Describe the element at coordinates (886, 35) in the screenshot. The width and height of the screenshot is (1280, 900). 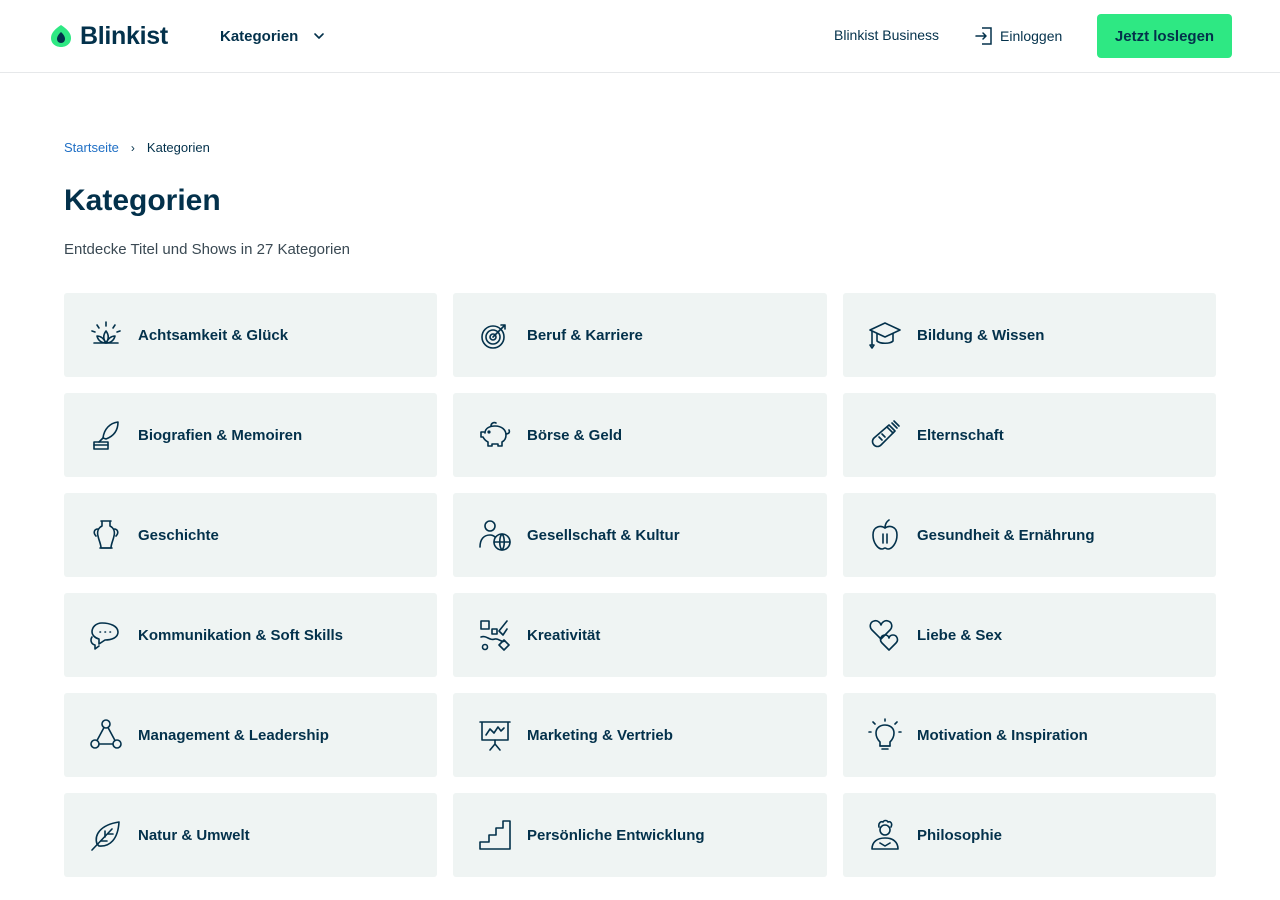
I see `blinkist-business-link: Blinkist Business` at that location.